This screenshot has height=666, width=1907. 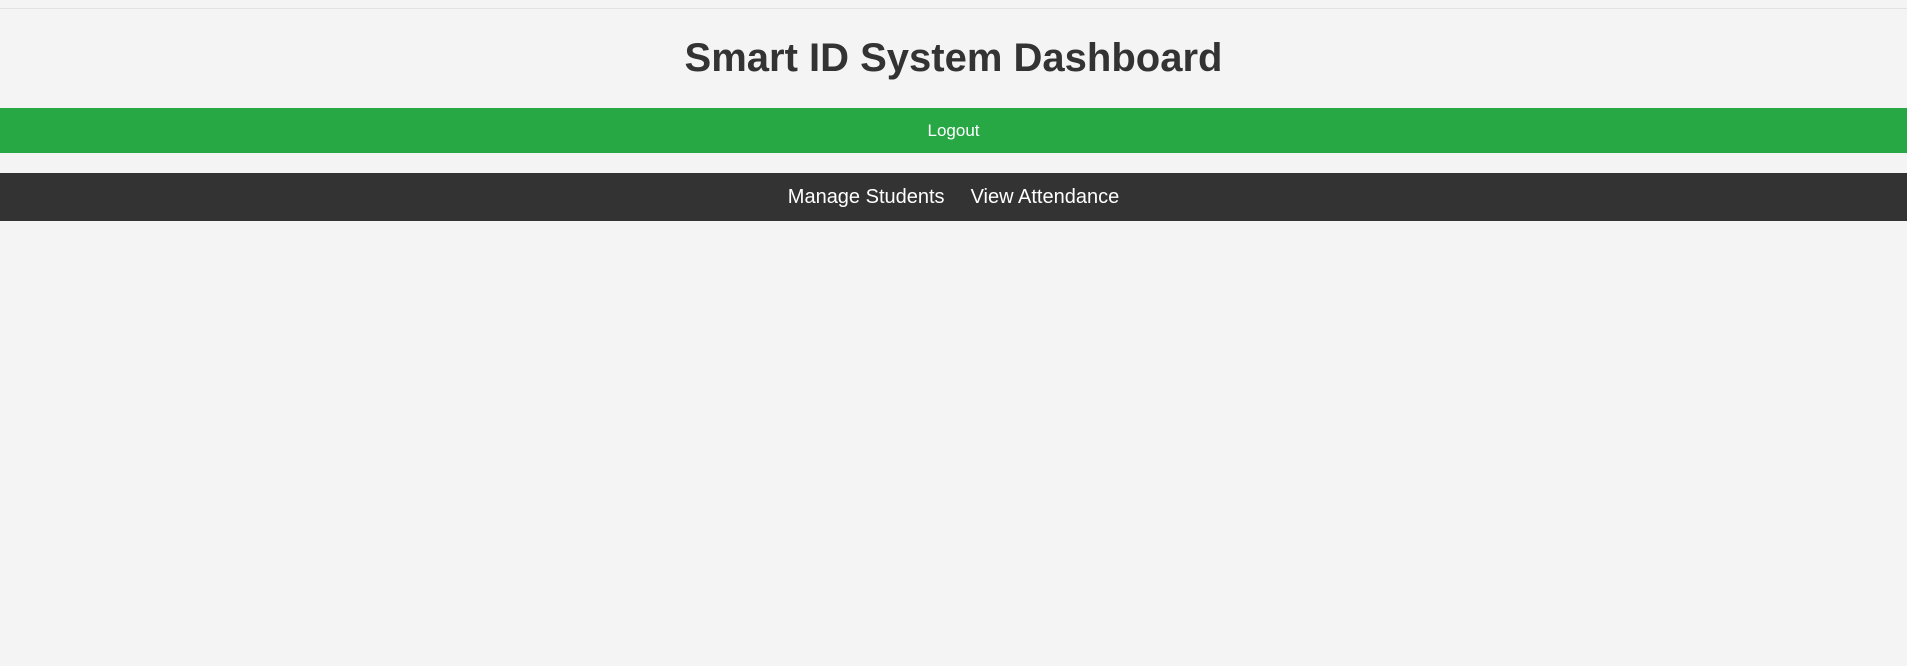 I want to click on main-nav: Manage Students View Attendance, so click(x=953, y=197).